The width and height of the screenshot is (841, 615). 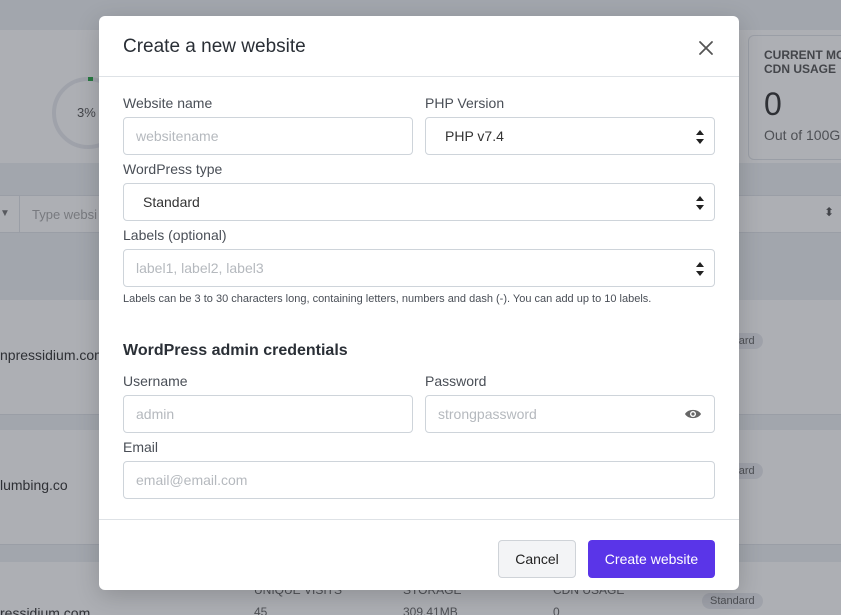 I want to click on php-version-select: PHP v7.4, so click(x=570, y=136).